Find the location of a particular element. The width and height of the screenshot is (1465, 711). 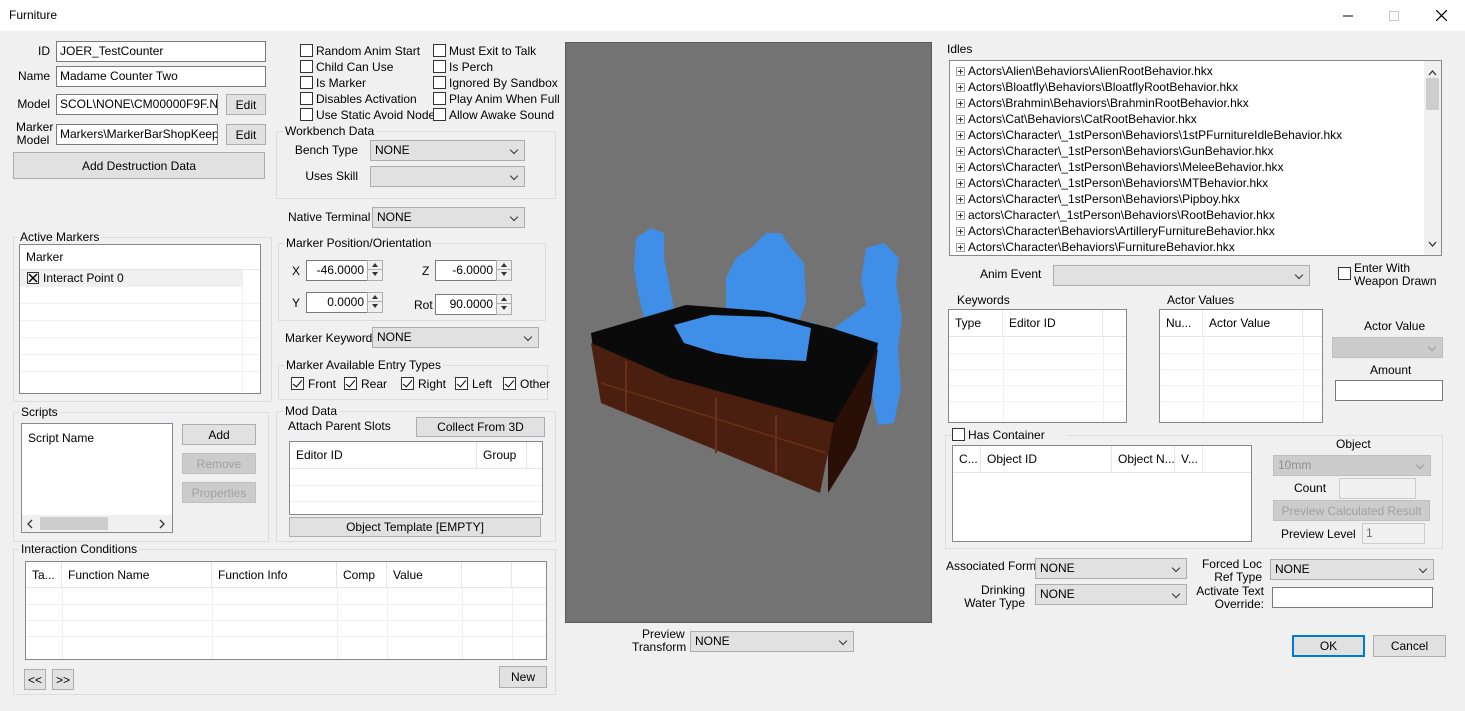

attach-slots-list: Editor ID Group is located at coordinates (416, 478).